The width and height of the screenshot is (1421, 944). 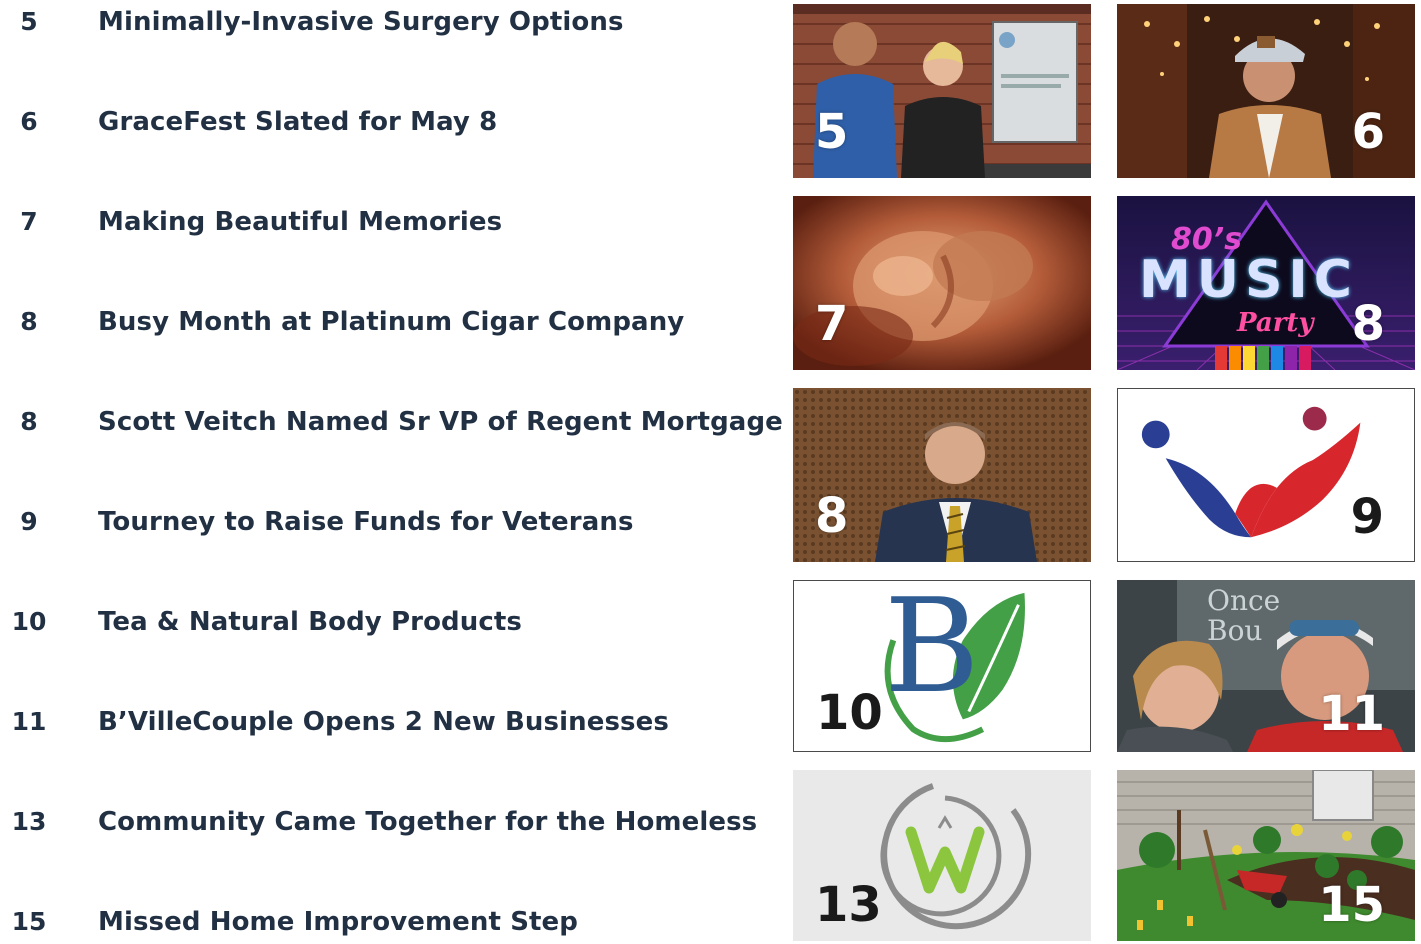 What do you see at coordinates (1368, 132) in the screenshot?
I see `thumbnail-number: 6` at bounding box center [1368, 132].